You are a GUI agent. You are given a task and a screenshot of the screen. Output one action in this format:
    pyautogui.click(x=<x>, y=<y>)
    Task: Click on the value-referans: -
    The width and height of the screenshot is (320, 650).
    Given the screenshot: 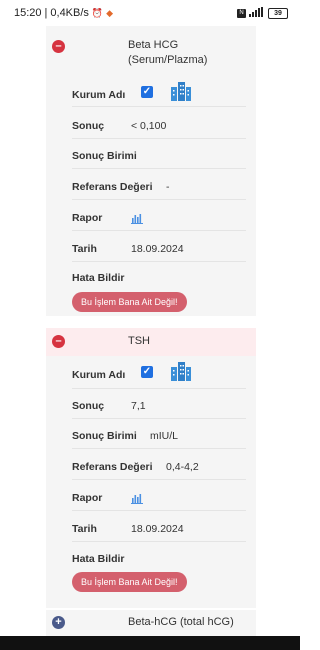 What is the action you would take?
    pyautogui.click(x=168, y=187)
    